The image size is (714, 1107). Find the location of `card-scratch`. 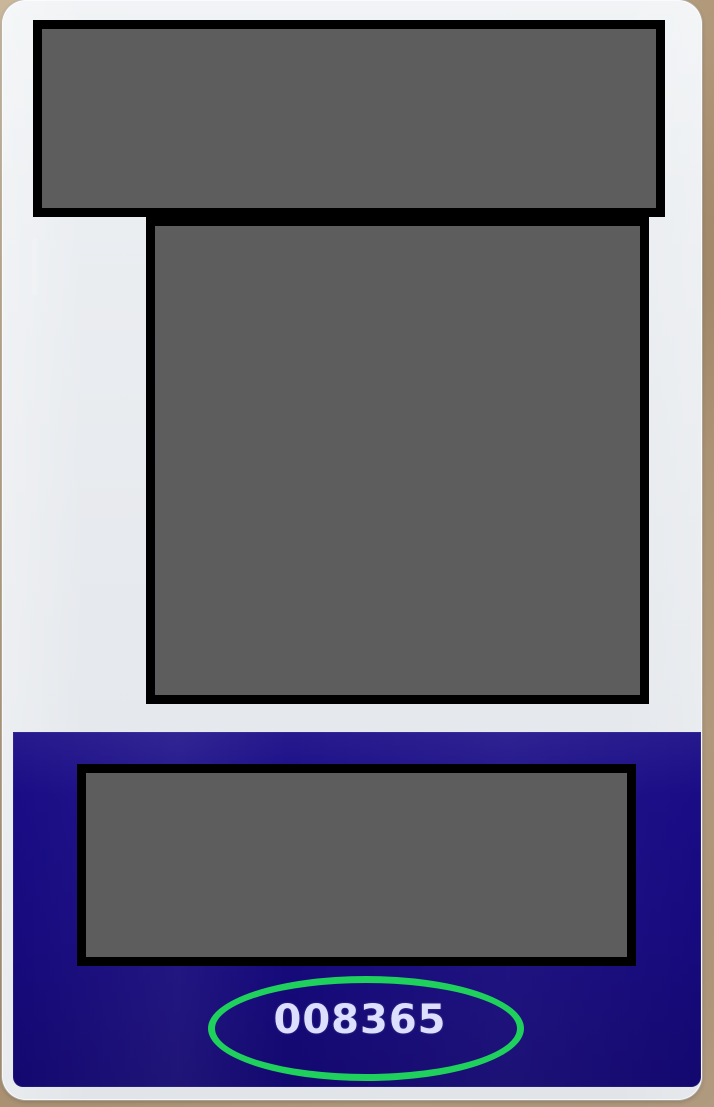

card-scratch is located at coordinates (35, 267).